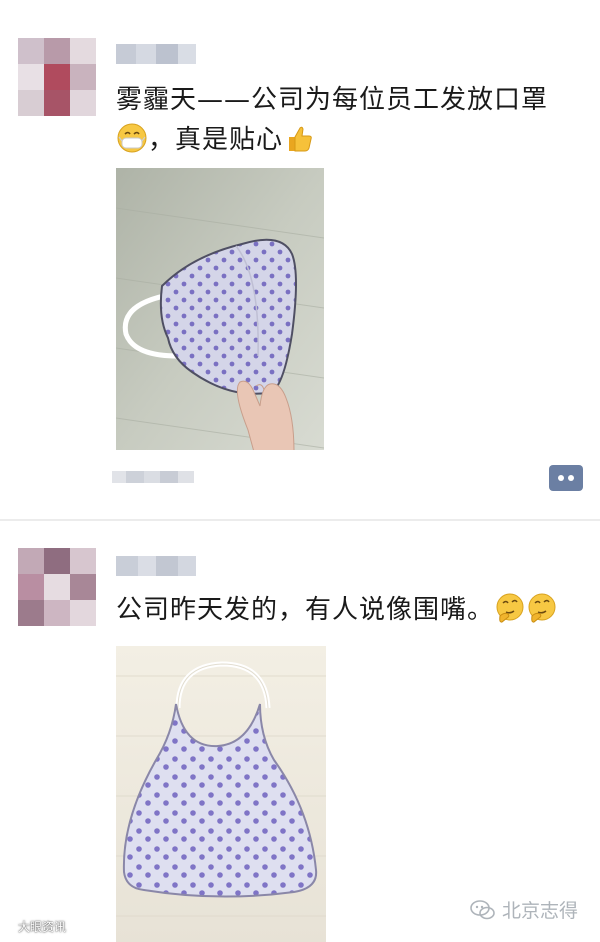 The height and width of the screenshot is (942, 600). I want to click on post-divider, so click(300, 520).